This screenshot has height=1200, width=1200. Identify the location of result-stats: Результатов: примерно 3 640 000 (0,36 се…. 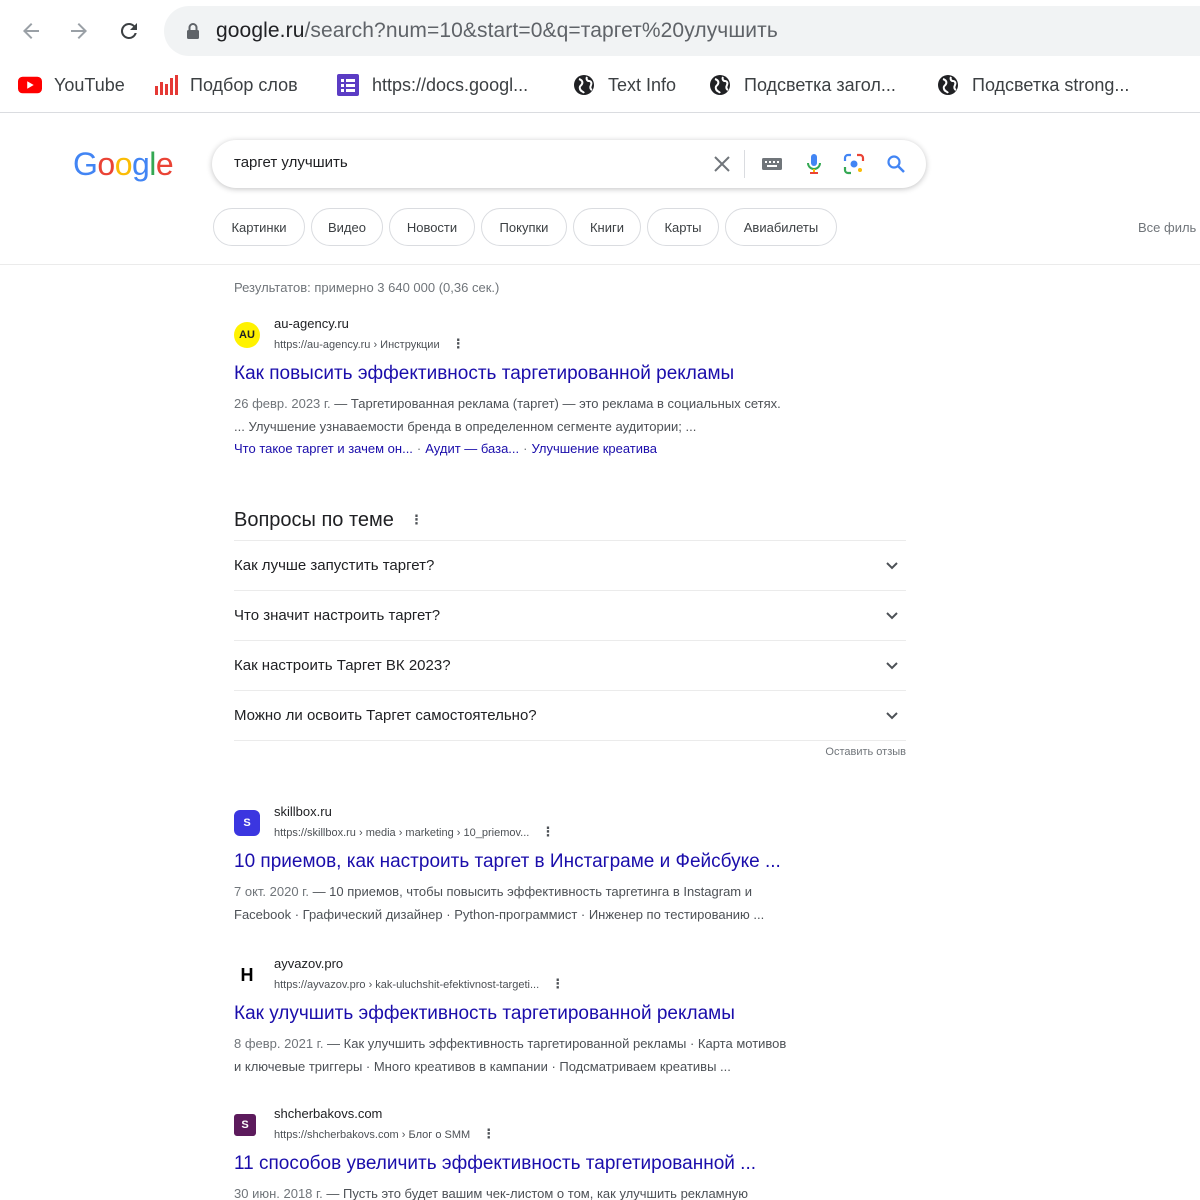
(367, 287).